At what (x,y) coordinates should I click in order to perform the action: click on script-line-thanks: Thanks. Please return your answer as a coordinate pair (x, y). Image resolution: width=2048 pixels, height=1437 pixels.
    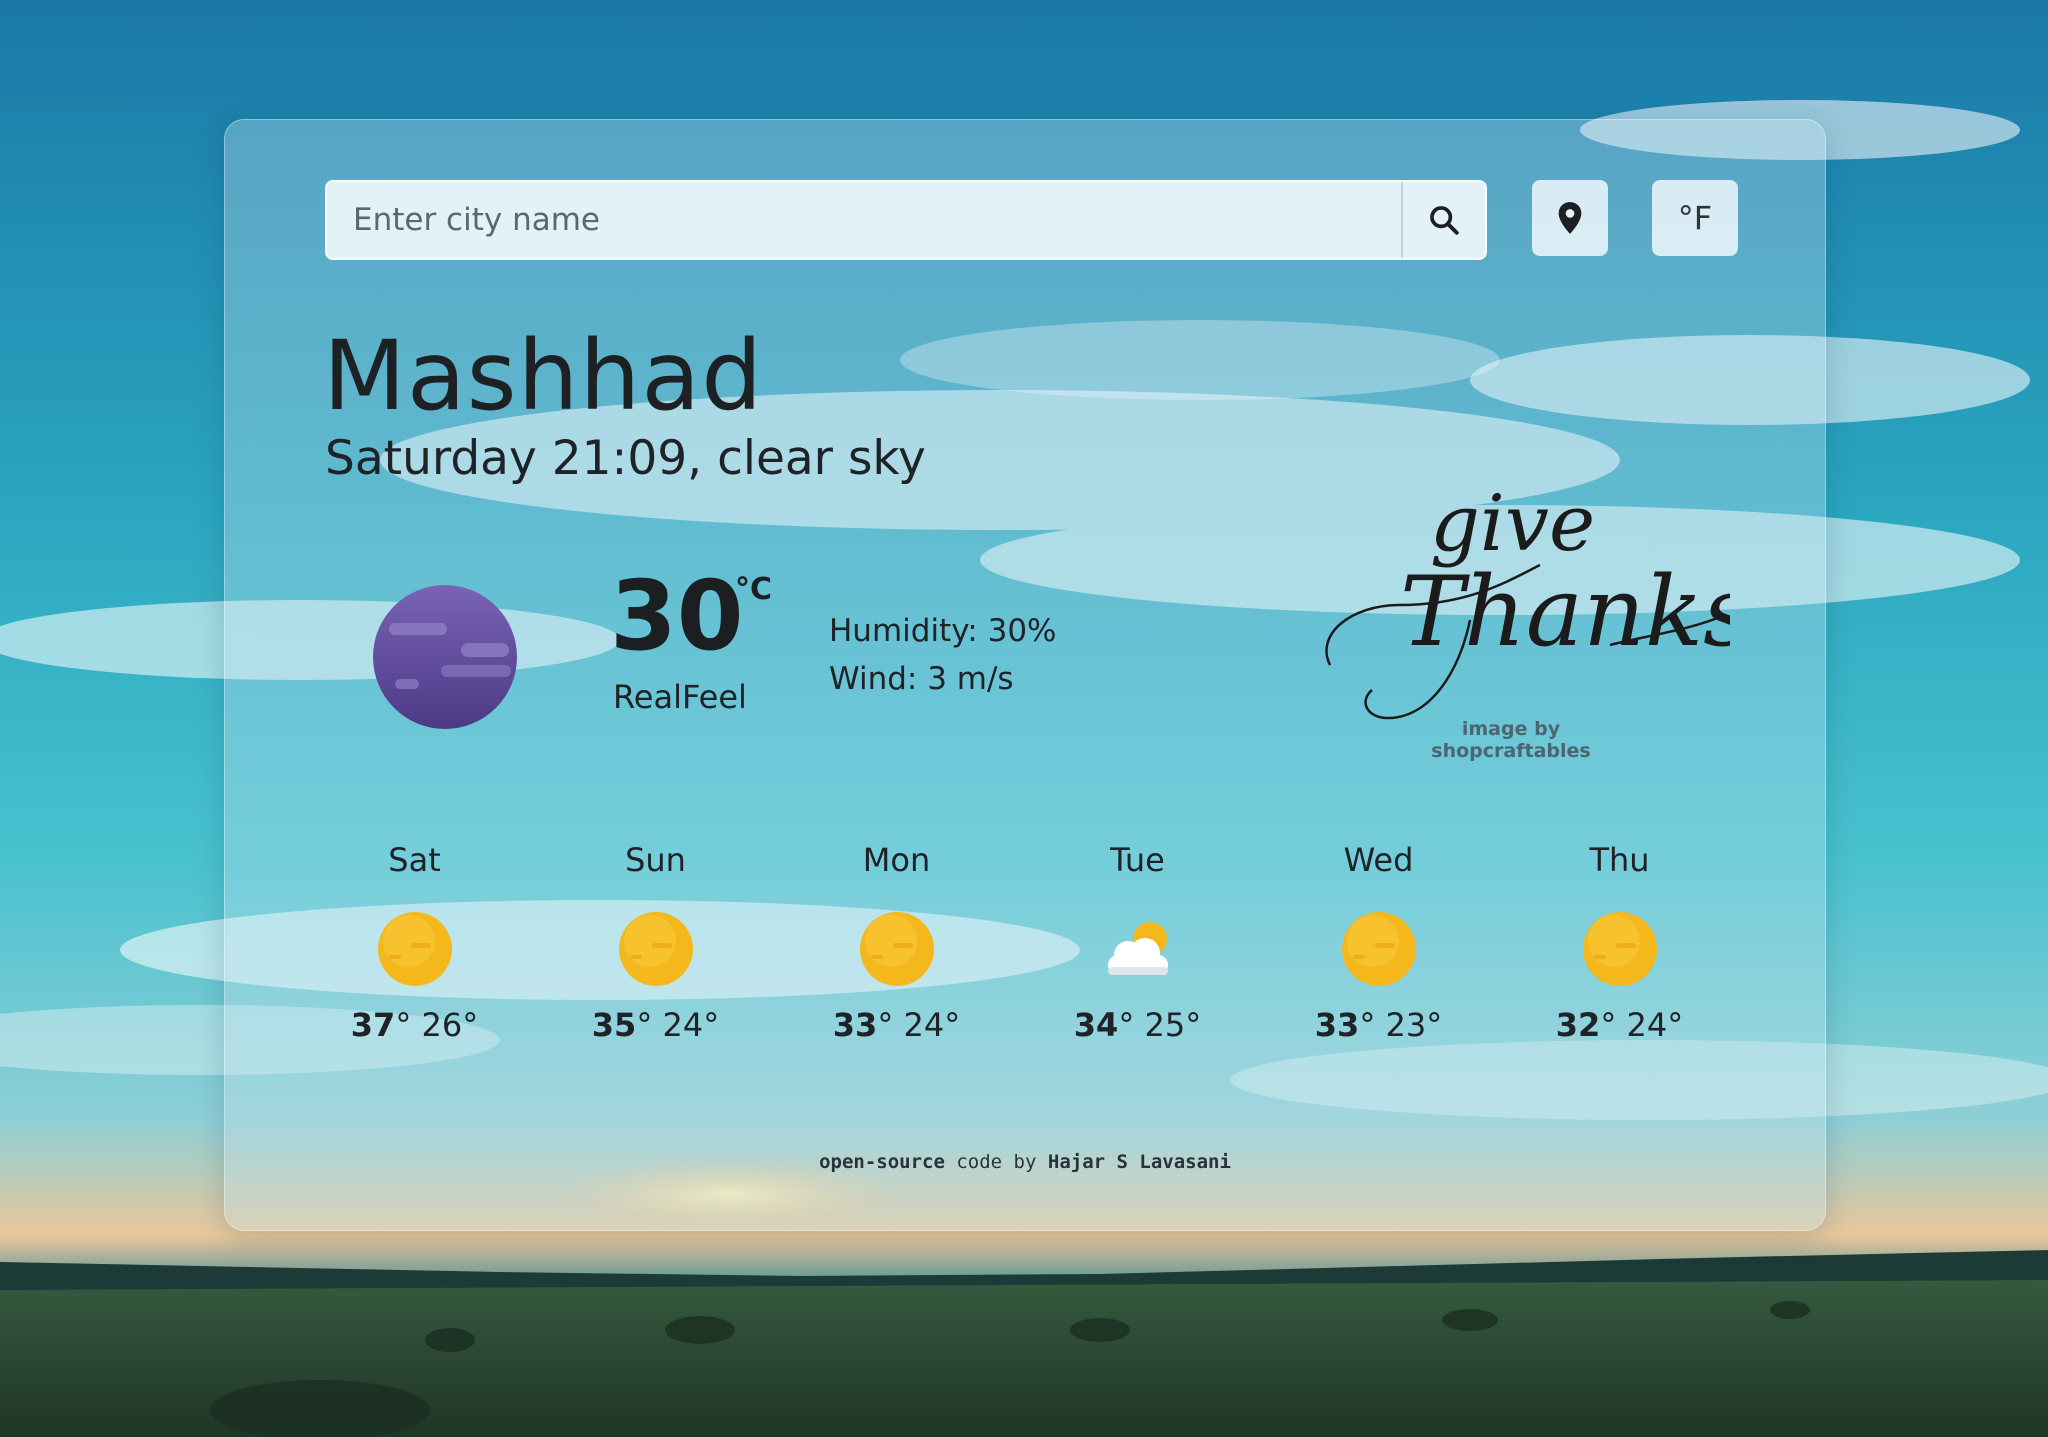
    Looking at the image, I should click on (1565, 612).